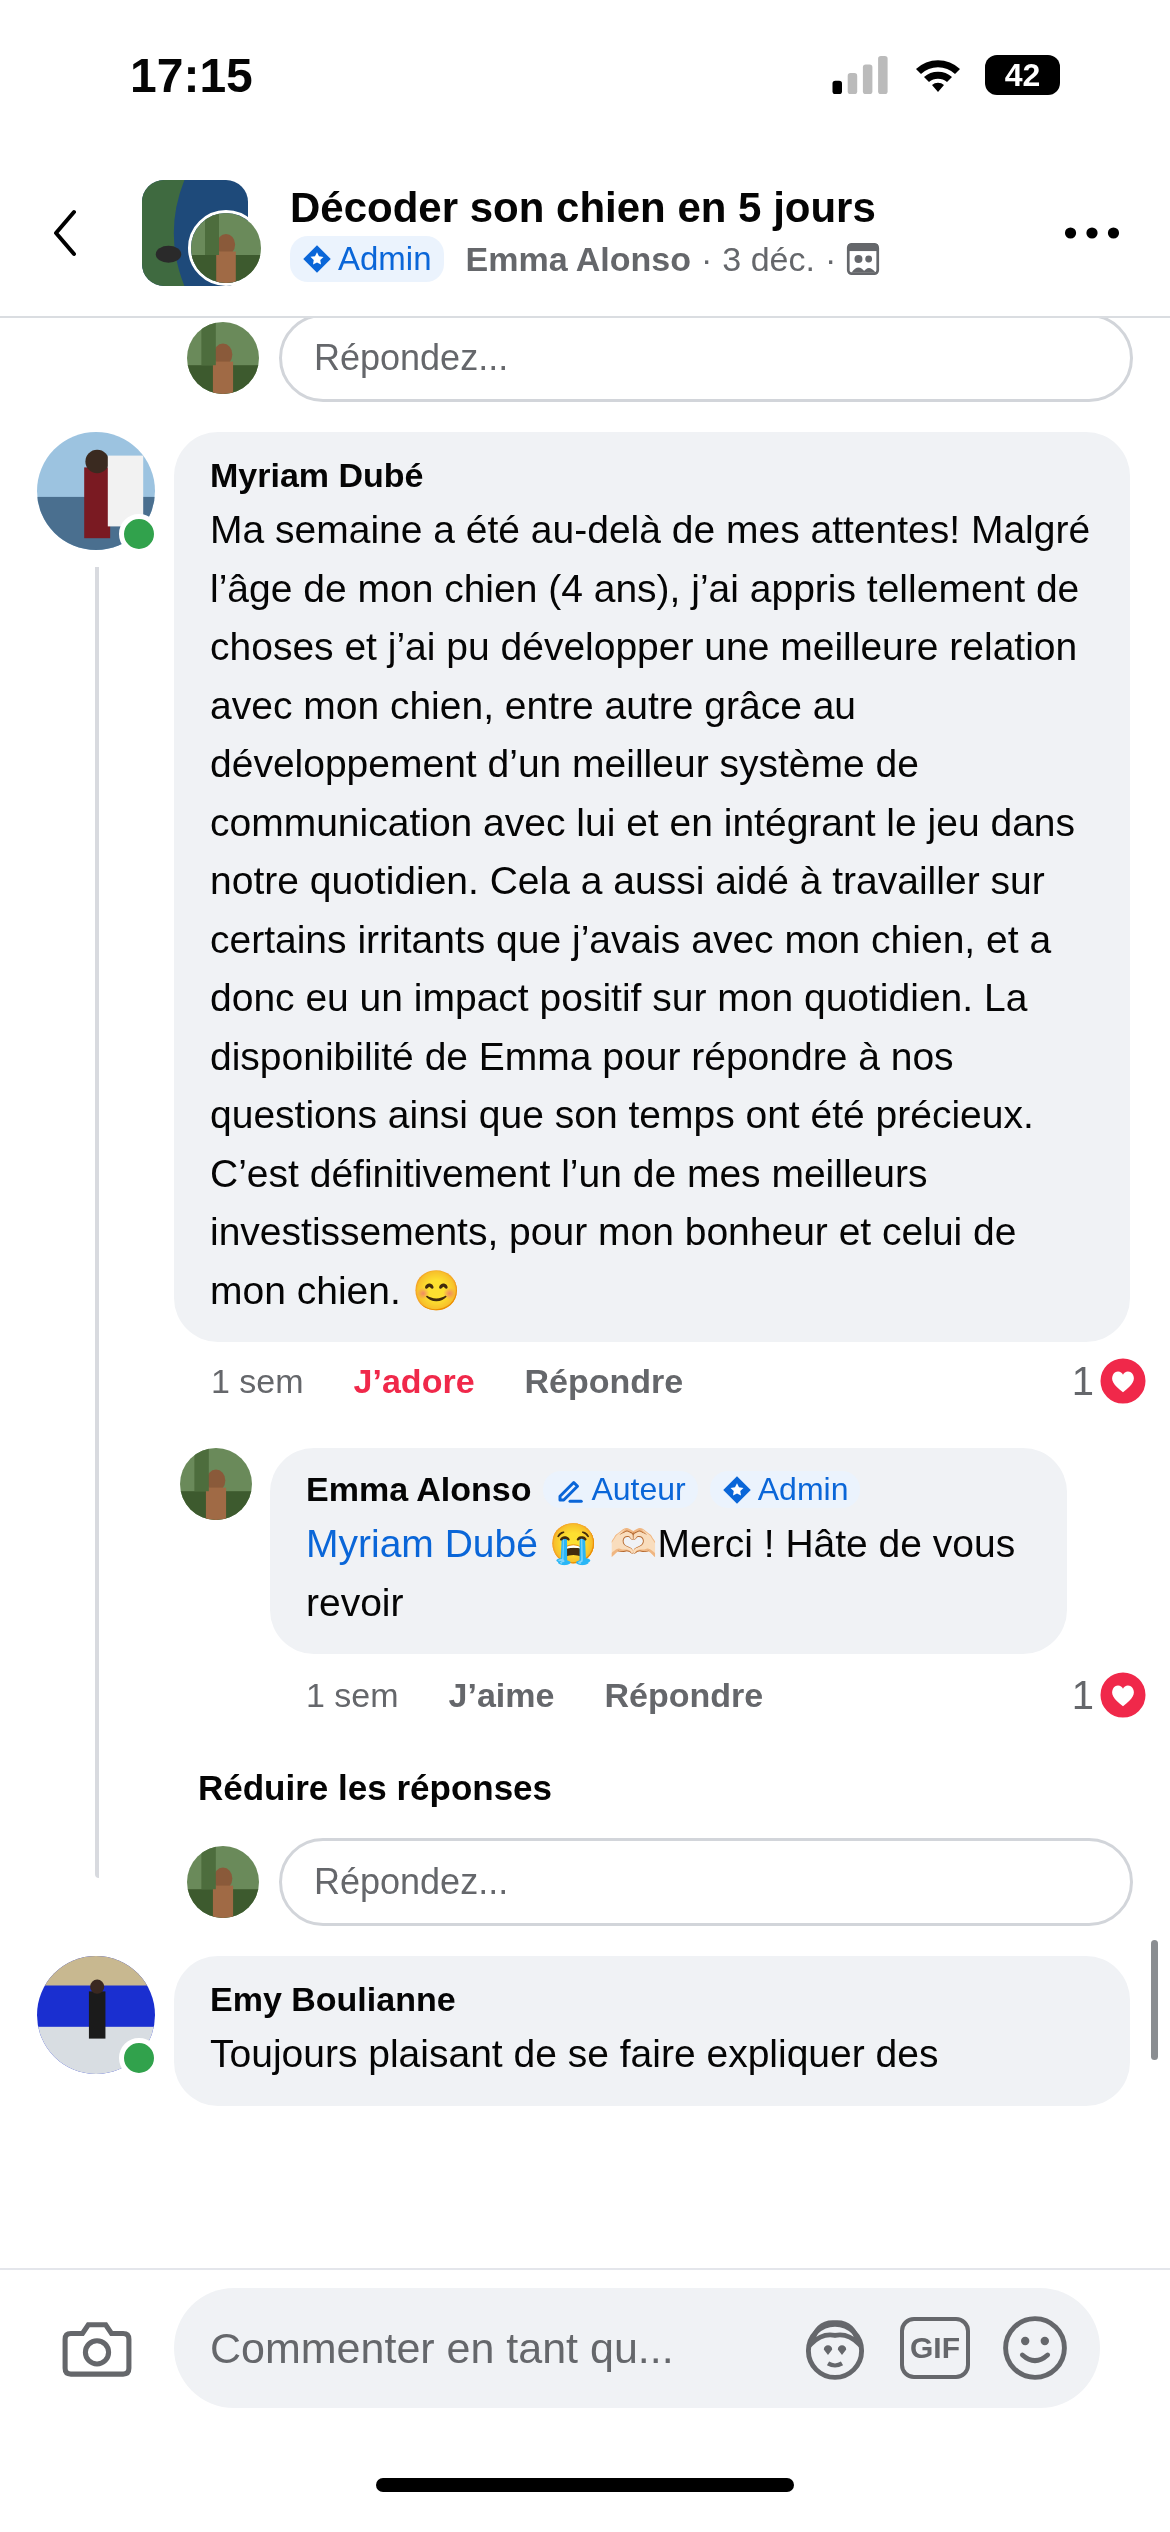  Describe the element at coordinates (637, 2348) in the screenshot. I see `comment-field: Commenter en tant qu... GIF` at that location.